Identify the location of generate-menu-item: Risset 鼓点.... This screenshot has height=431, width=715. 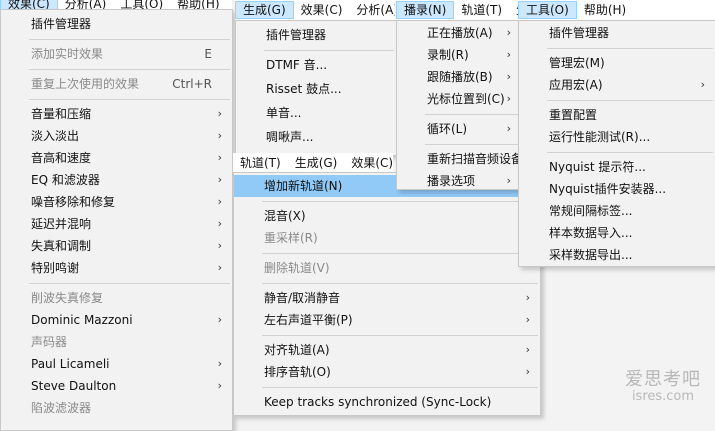
(316, 89).